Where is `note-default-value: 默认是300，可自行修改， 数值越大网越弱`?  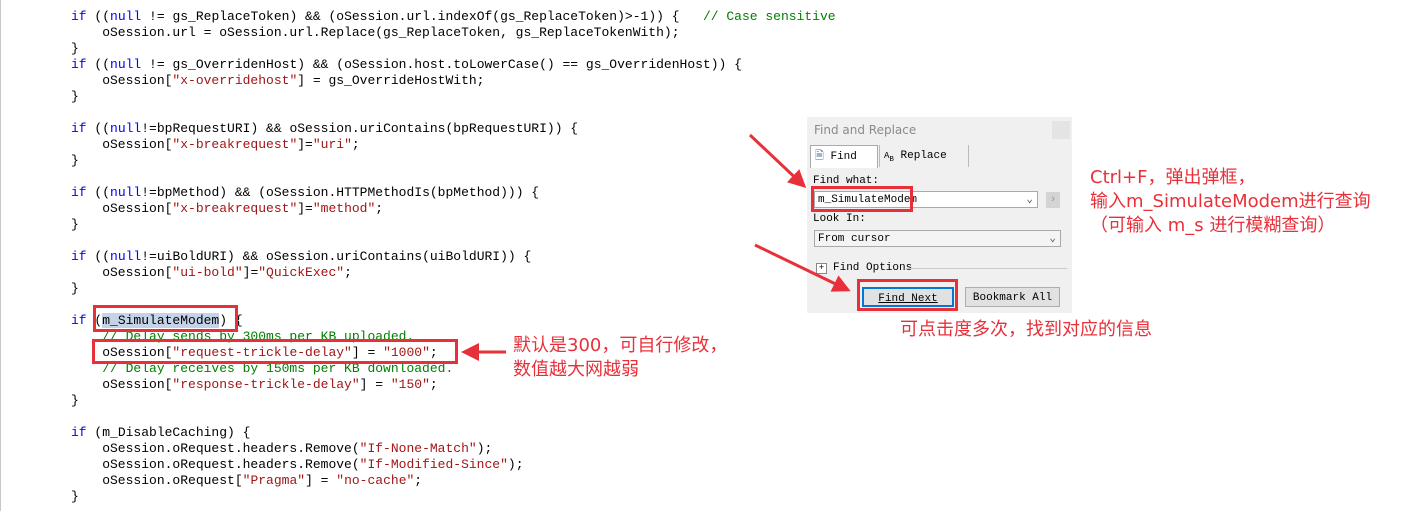 note-default-value: 默认是300，可自行修改， 数值越大网越弱 is located at coordinates (620, 357).